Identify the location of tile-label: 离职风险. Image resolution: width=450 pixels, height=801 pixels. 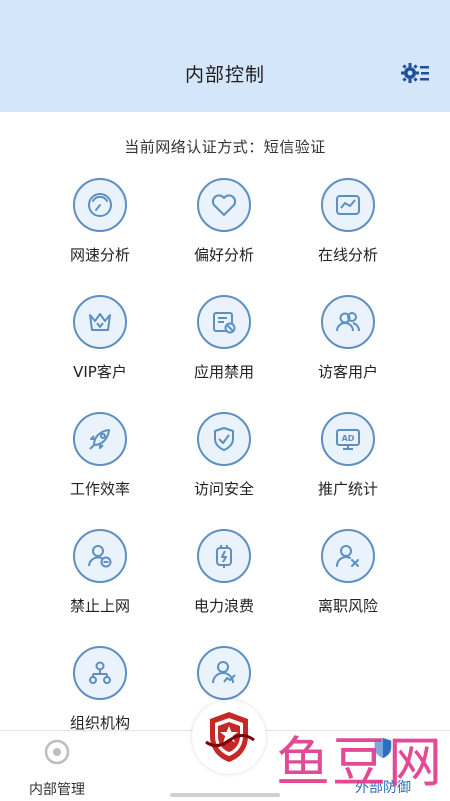
(347, 606).